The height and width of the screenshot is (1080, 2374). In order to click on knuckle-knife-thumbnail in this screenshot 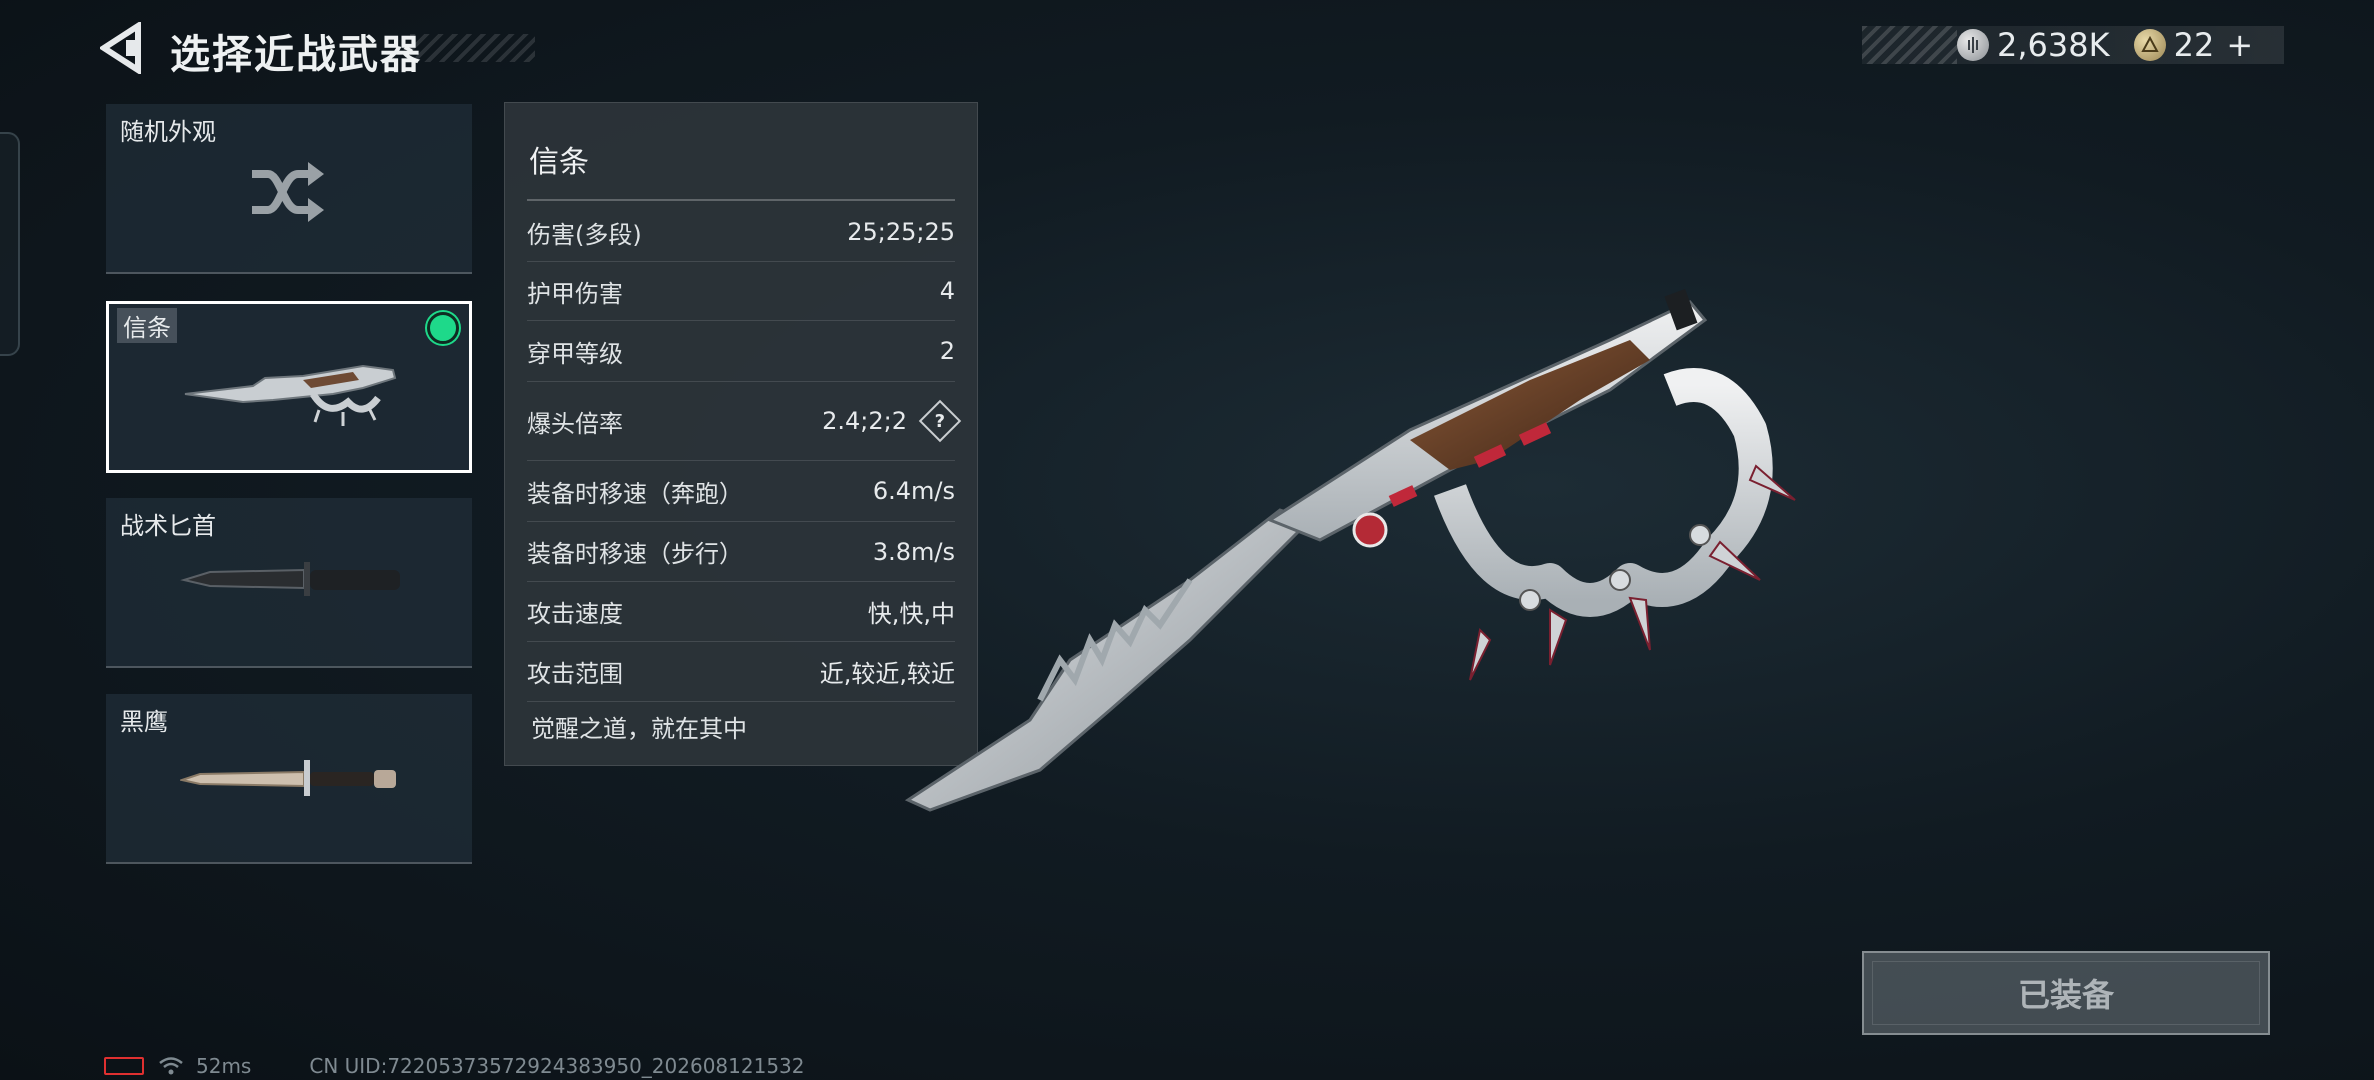, I will do `click(290, 395)`.